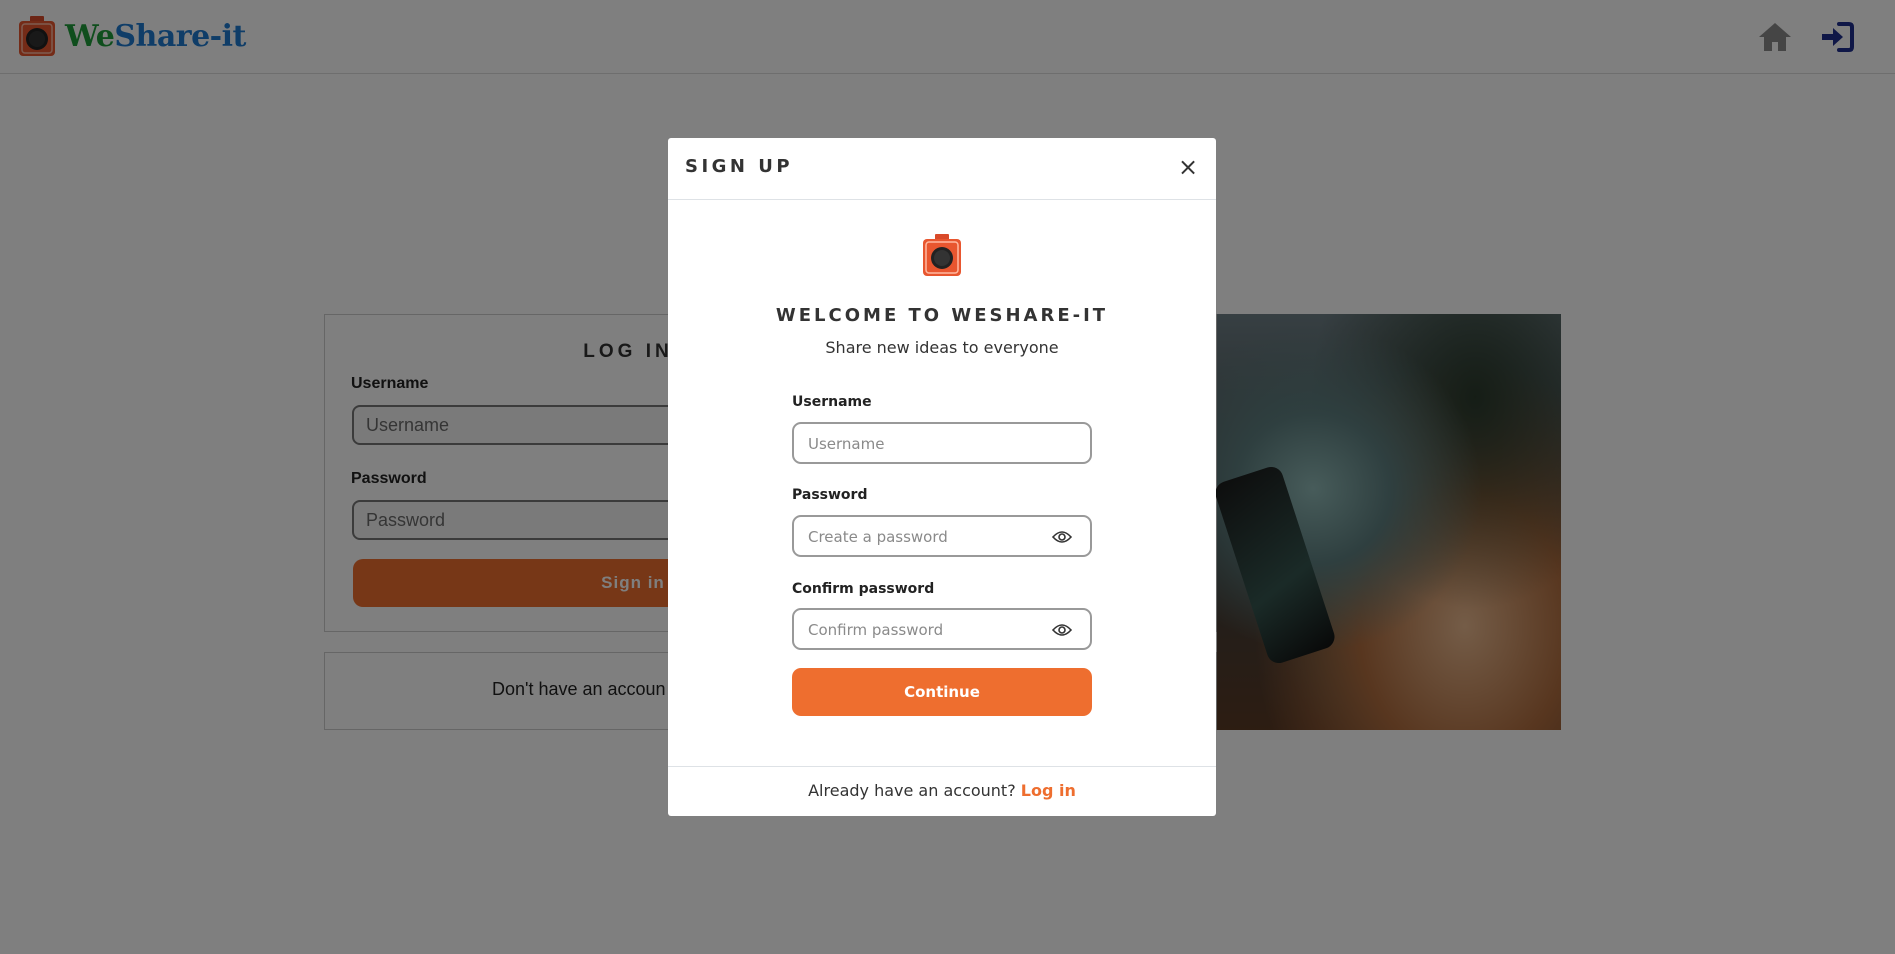  Describe the element at coordinates (1048, 790) in the screenshot. I see `login-link: Log in` at that location.